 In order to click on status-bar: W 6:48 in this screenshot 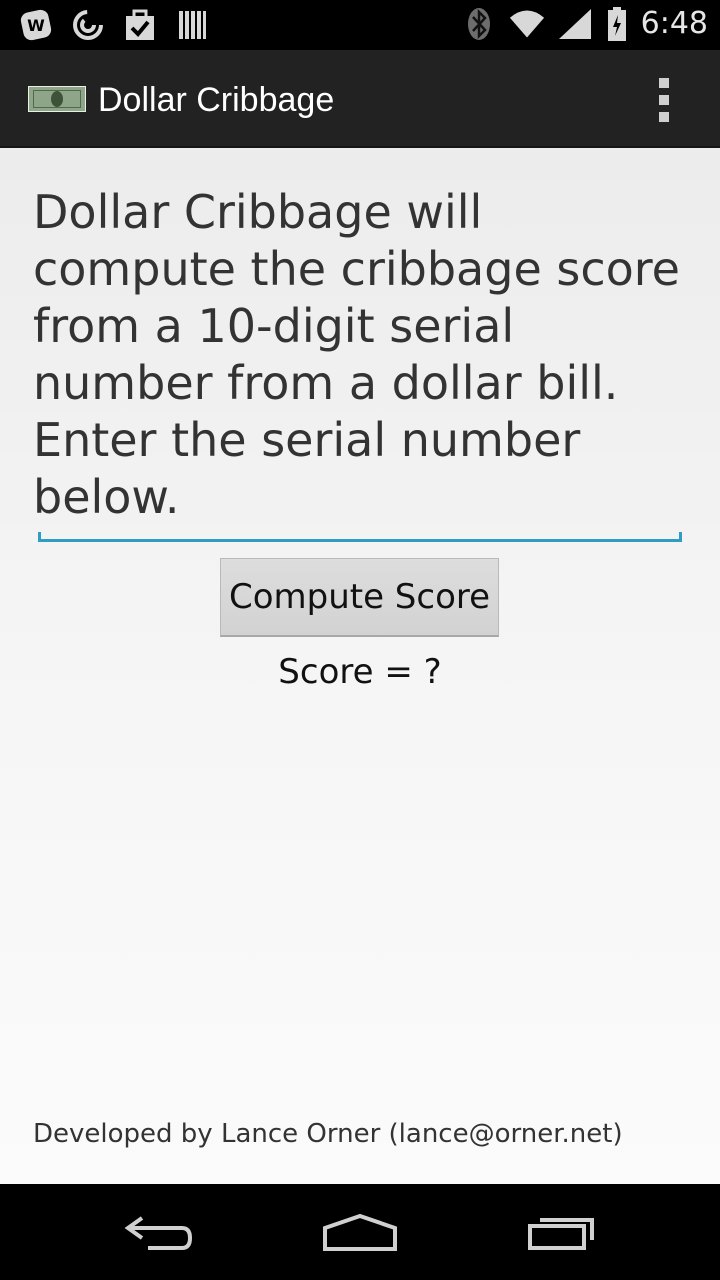, I will do `click(360, 25)`.